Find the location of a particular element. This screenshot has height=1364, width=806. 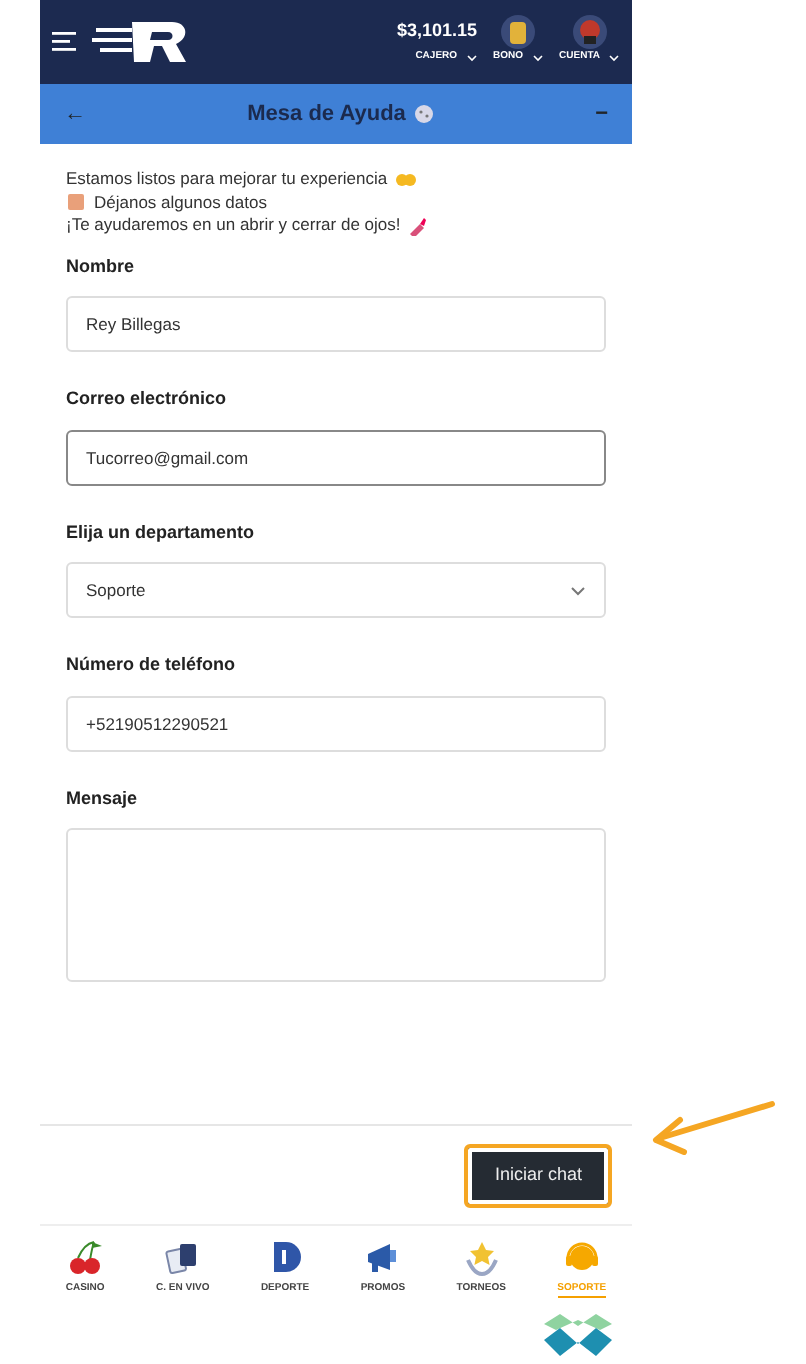

input-field: Rey Billegas is located at coordinates (336, 324).